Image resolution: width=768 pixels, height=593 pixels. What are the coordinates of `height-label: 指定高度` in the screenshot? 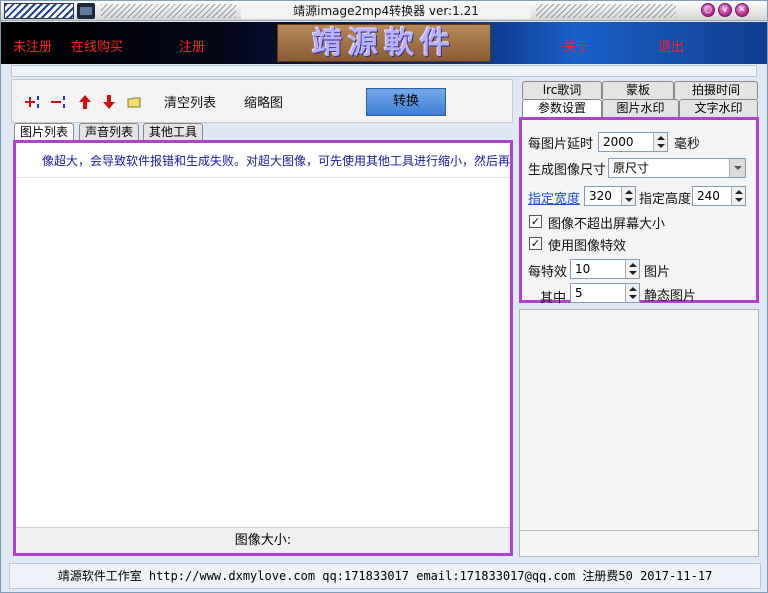 It's located at (665, 199).